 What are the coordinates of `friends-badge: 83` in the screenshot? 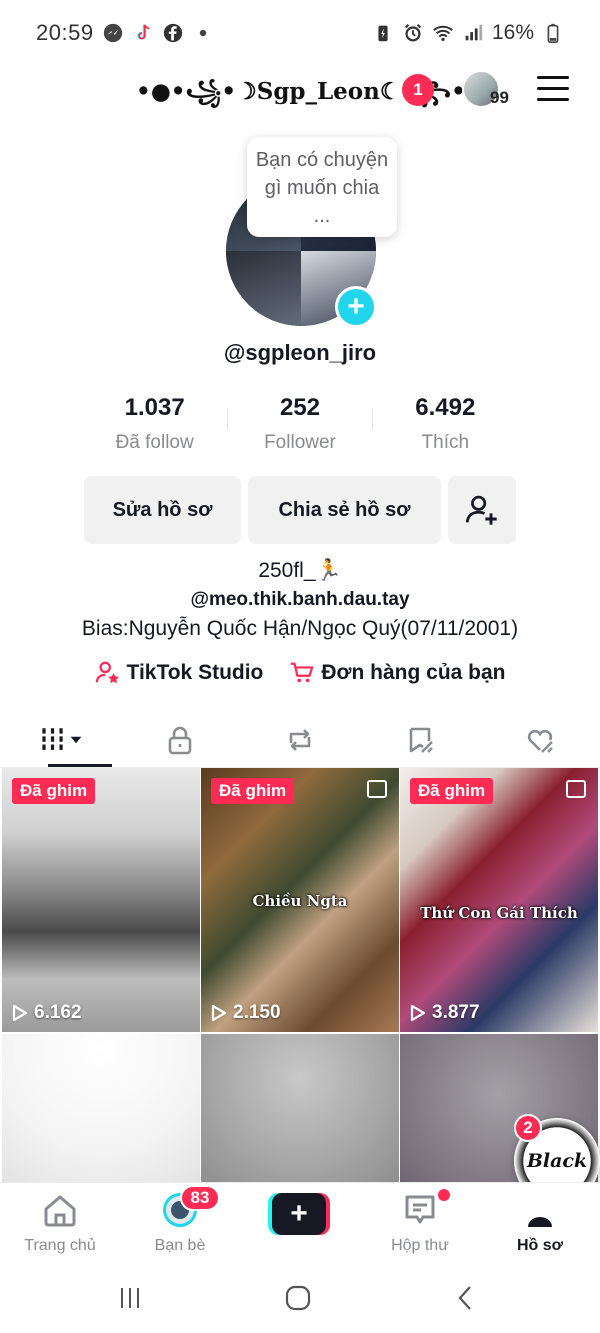 It's located at (200, 1198).